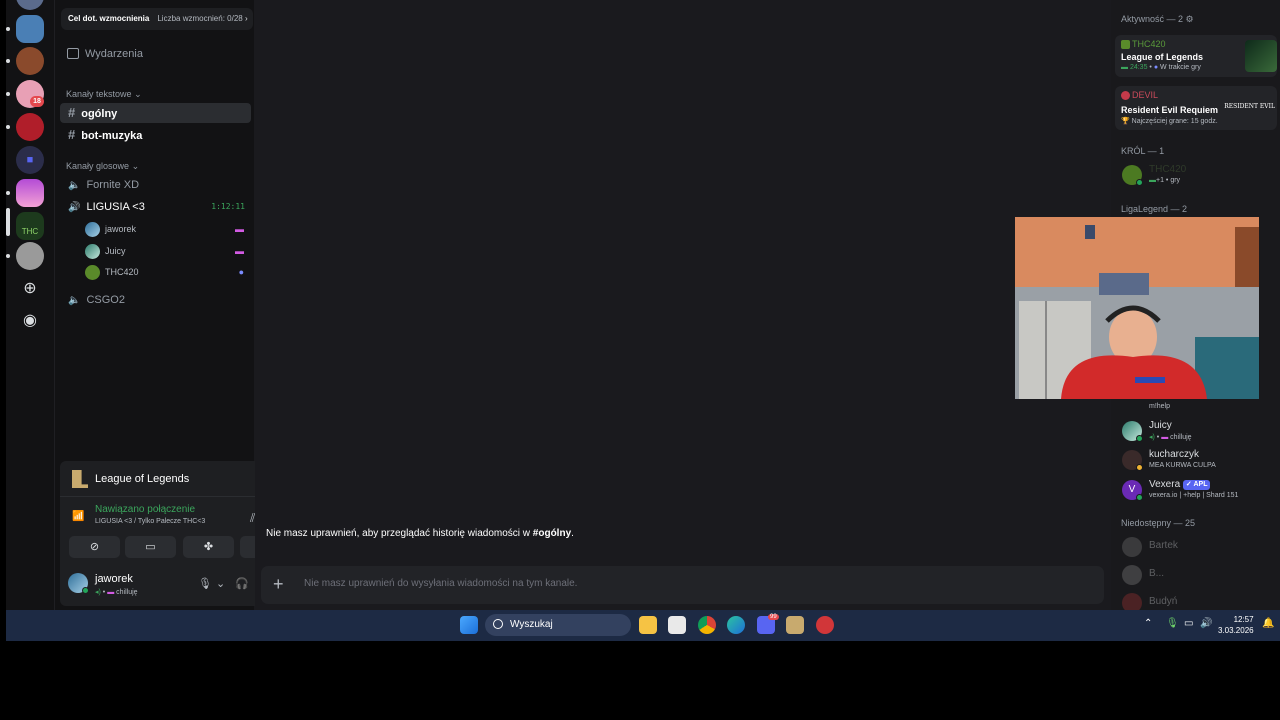 The height and width of the screenshot is (720, 1280). I want to click on app-badge: ✓ APL, so click(1196, 485).